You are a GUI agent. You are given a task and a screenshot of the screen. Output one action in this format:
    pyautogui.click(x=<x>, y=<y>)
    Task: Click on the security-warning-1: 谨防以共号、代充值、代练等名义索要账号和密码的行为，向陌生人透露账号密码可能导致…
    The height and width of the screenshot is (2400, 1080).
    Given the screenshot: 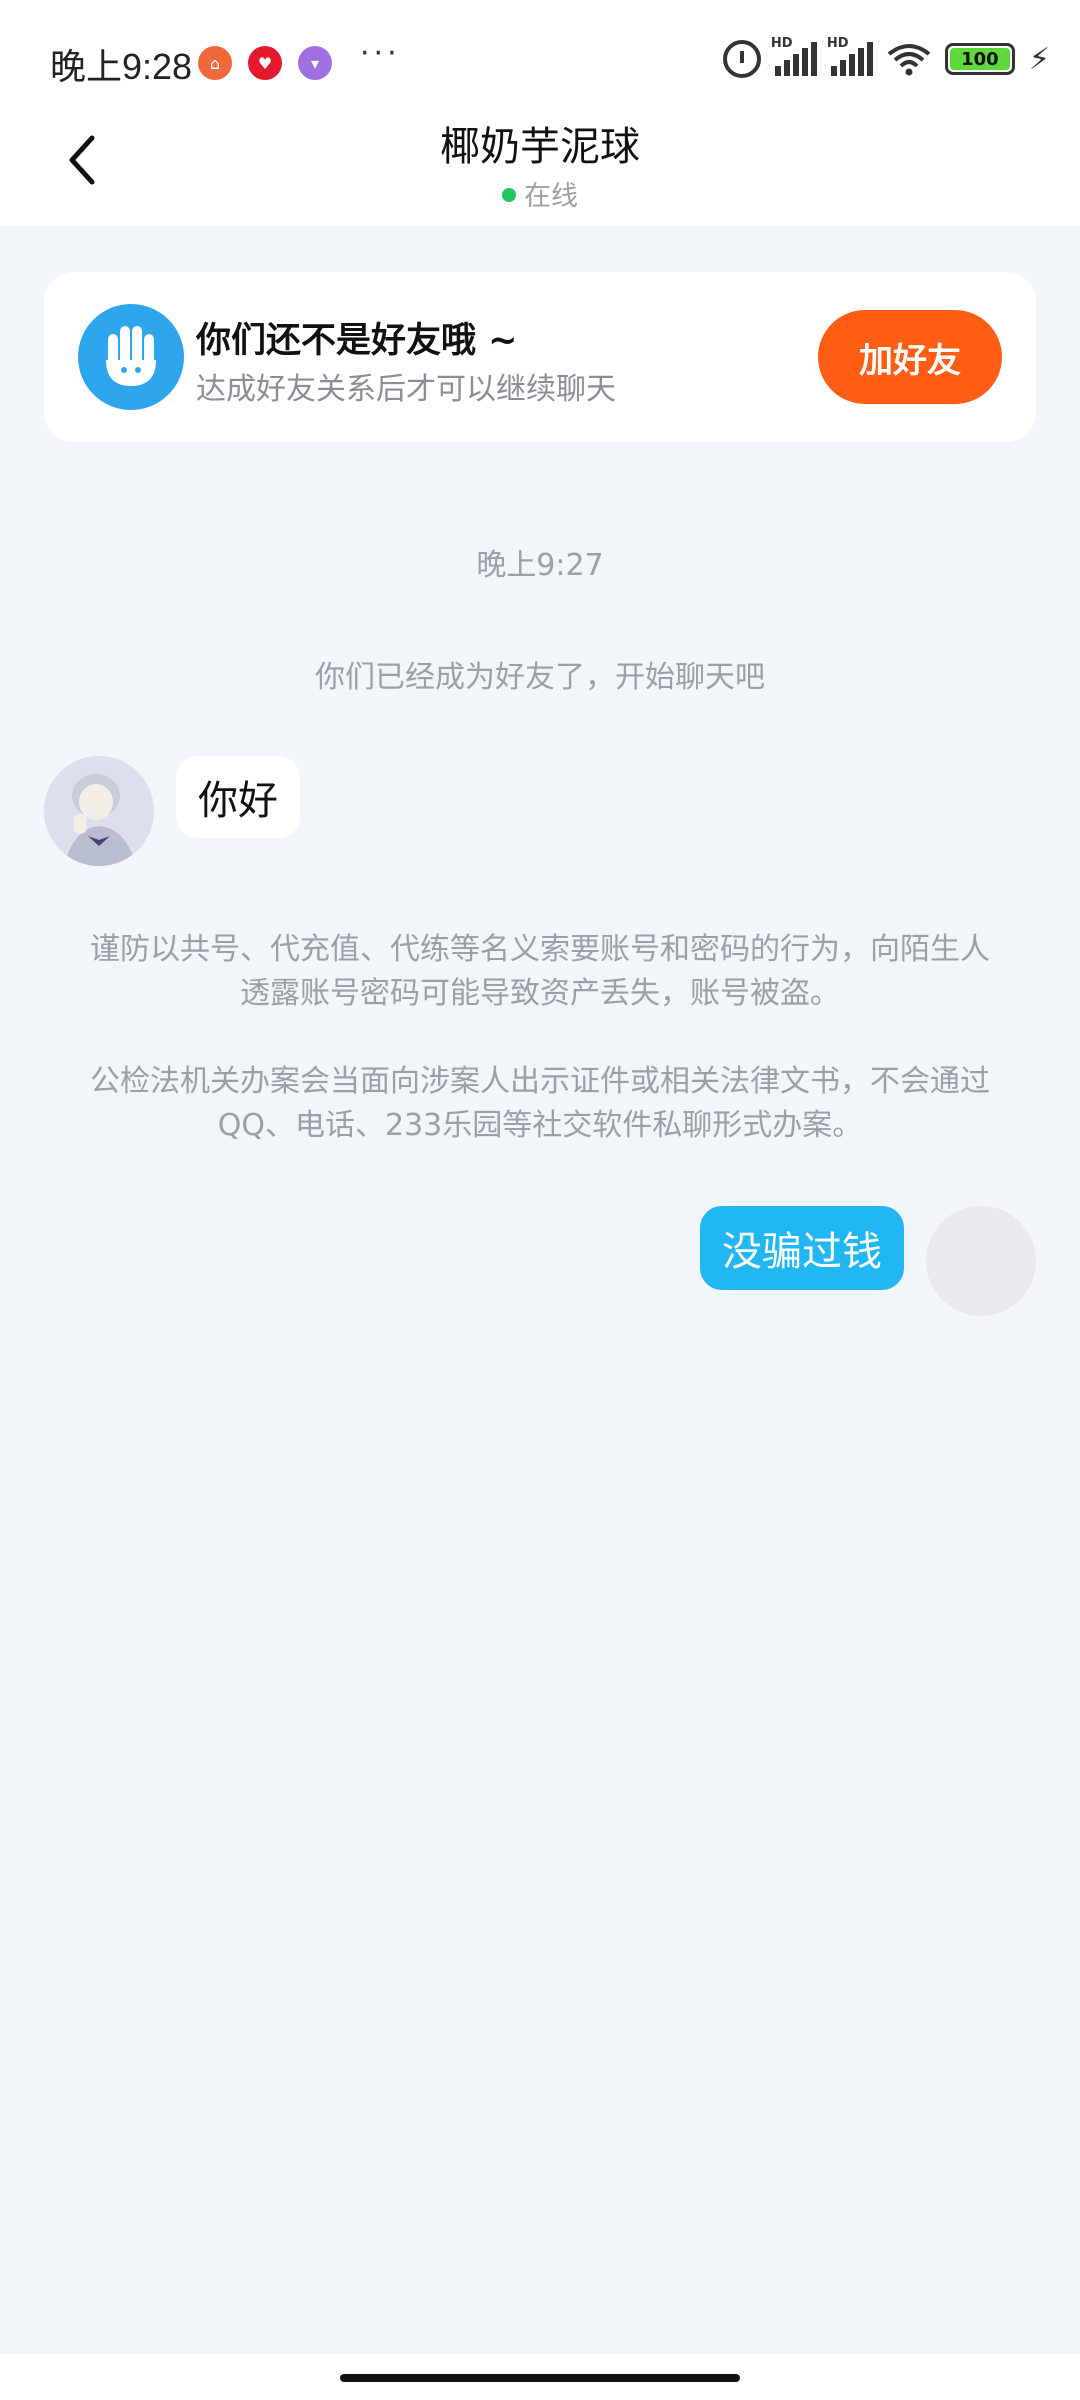 What is the action you would take?
    pyautogui.click(x=540, y=971)
    